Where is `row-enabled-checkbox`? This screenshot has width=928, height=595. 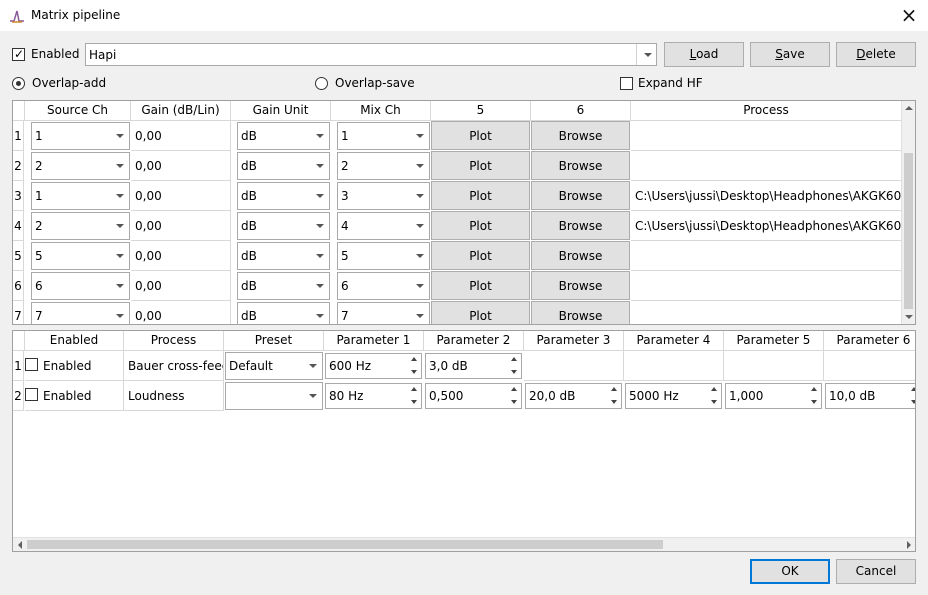
row-enabled-checkbox is located at coordinates (31, 394).